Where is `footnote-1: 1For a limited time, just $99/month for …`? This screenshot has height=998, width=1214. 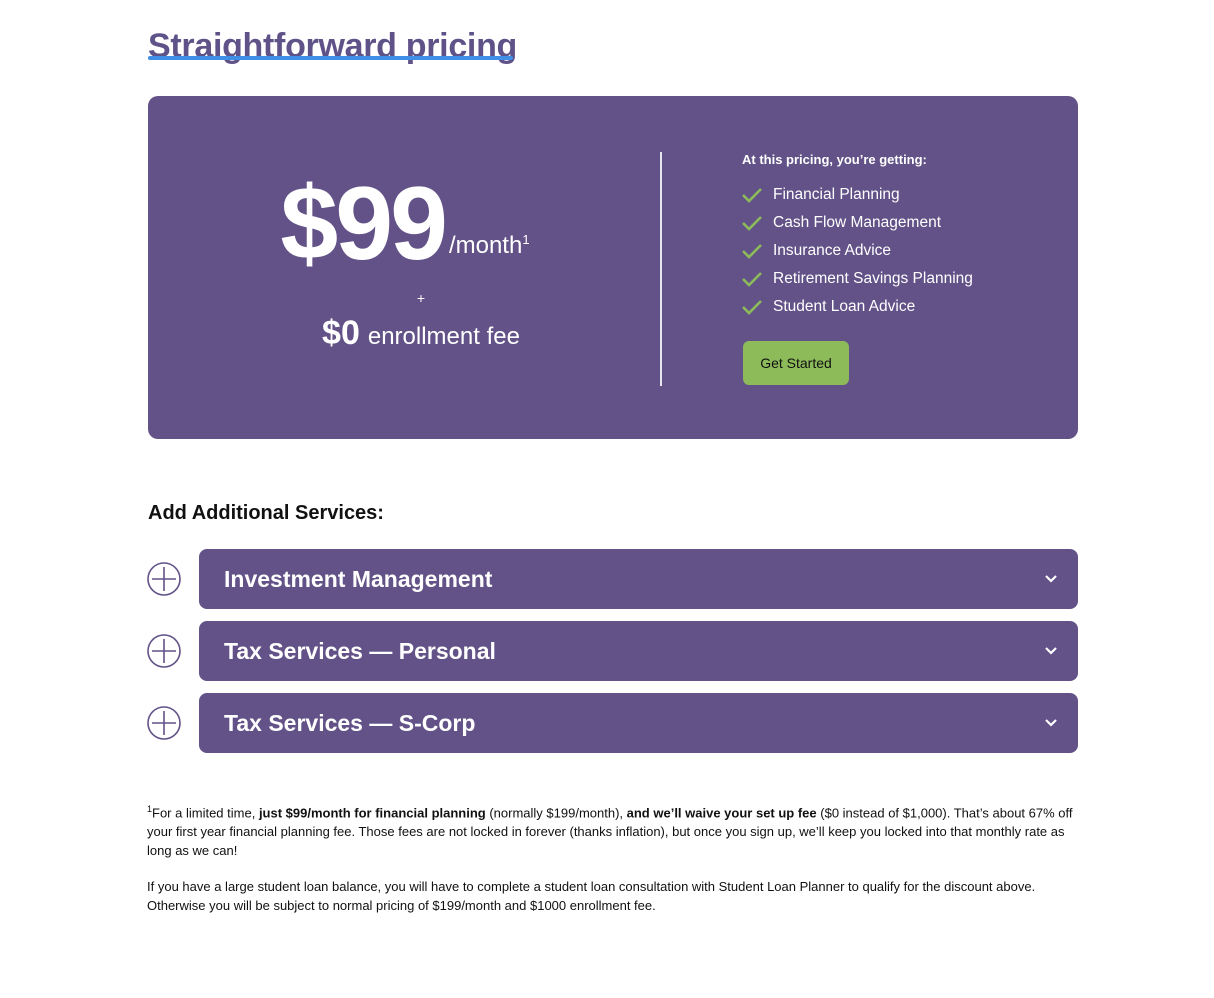 footnote-1: 1For a limited time, just $99/month for … is located at coordinates (612, 830).